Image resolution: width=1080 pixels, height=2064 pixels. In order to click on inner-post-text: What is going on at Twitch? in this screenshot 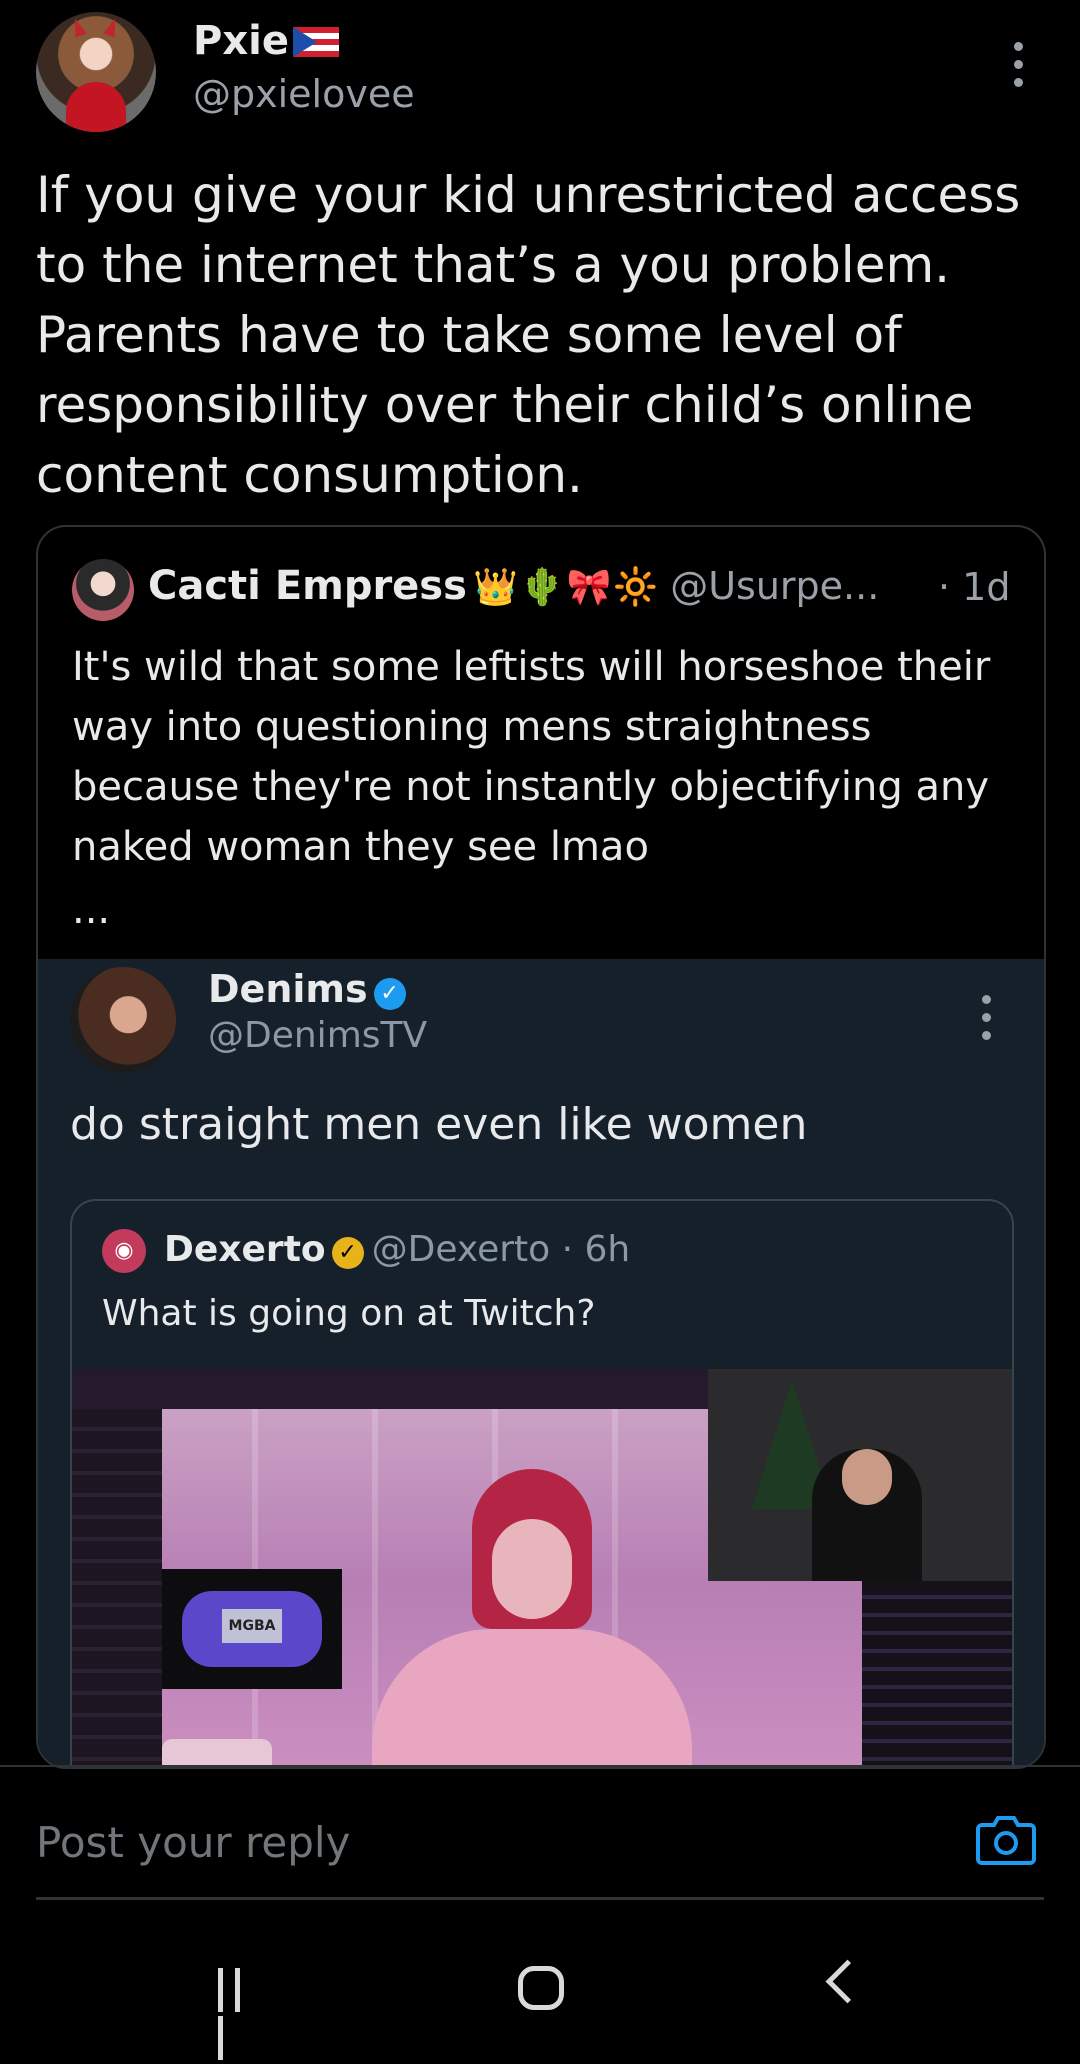, I will do `click(349, 1313)`.